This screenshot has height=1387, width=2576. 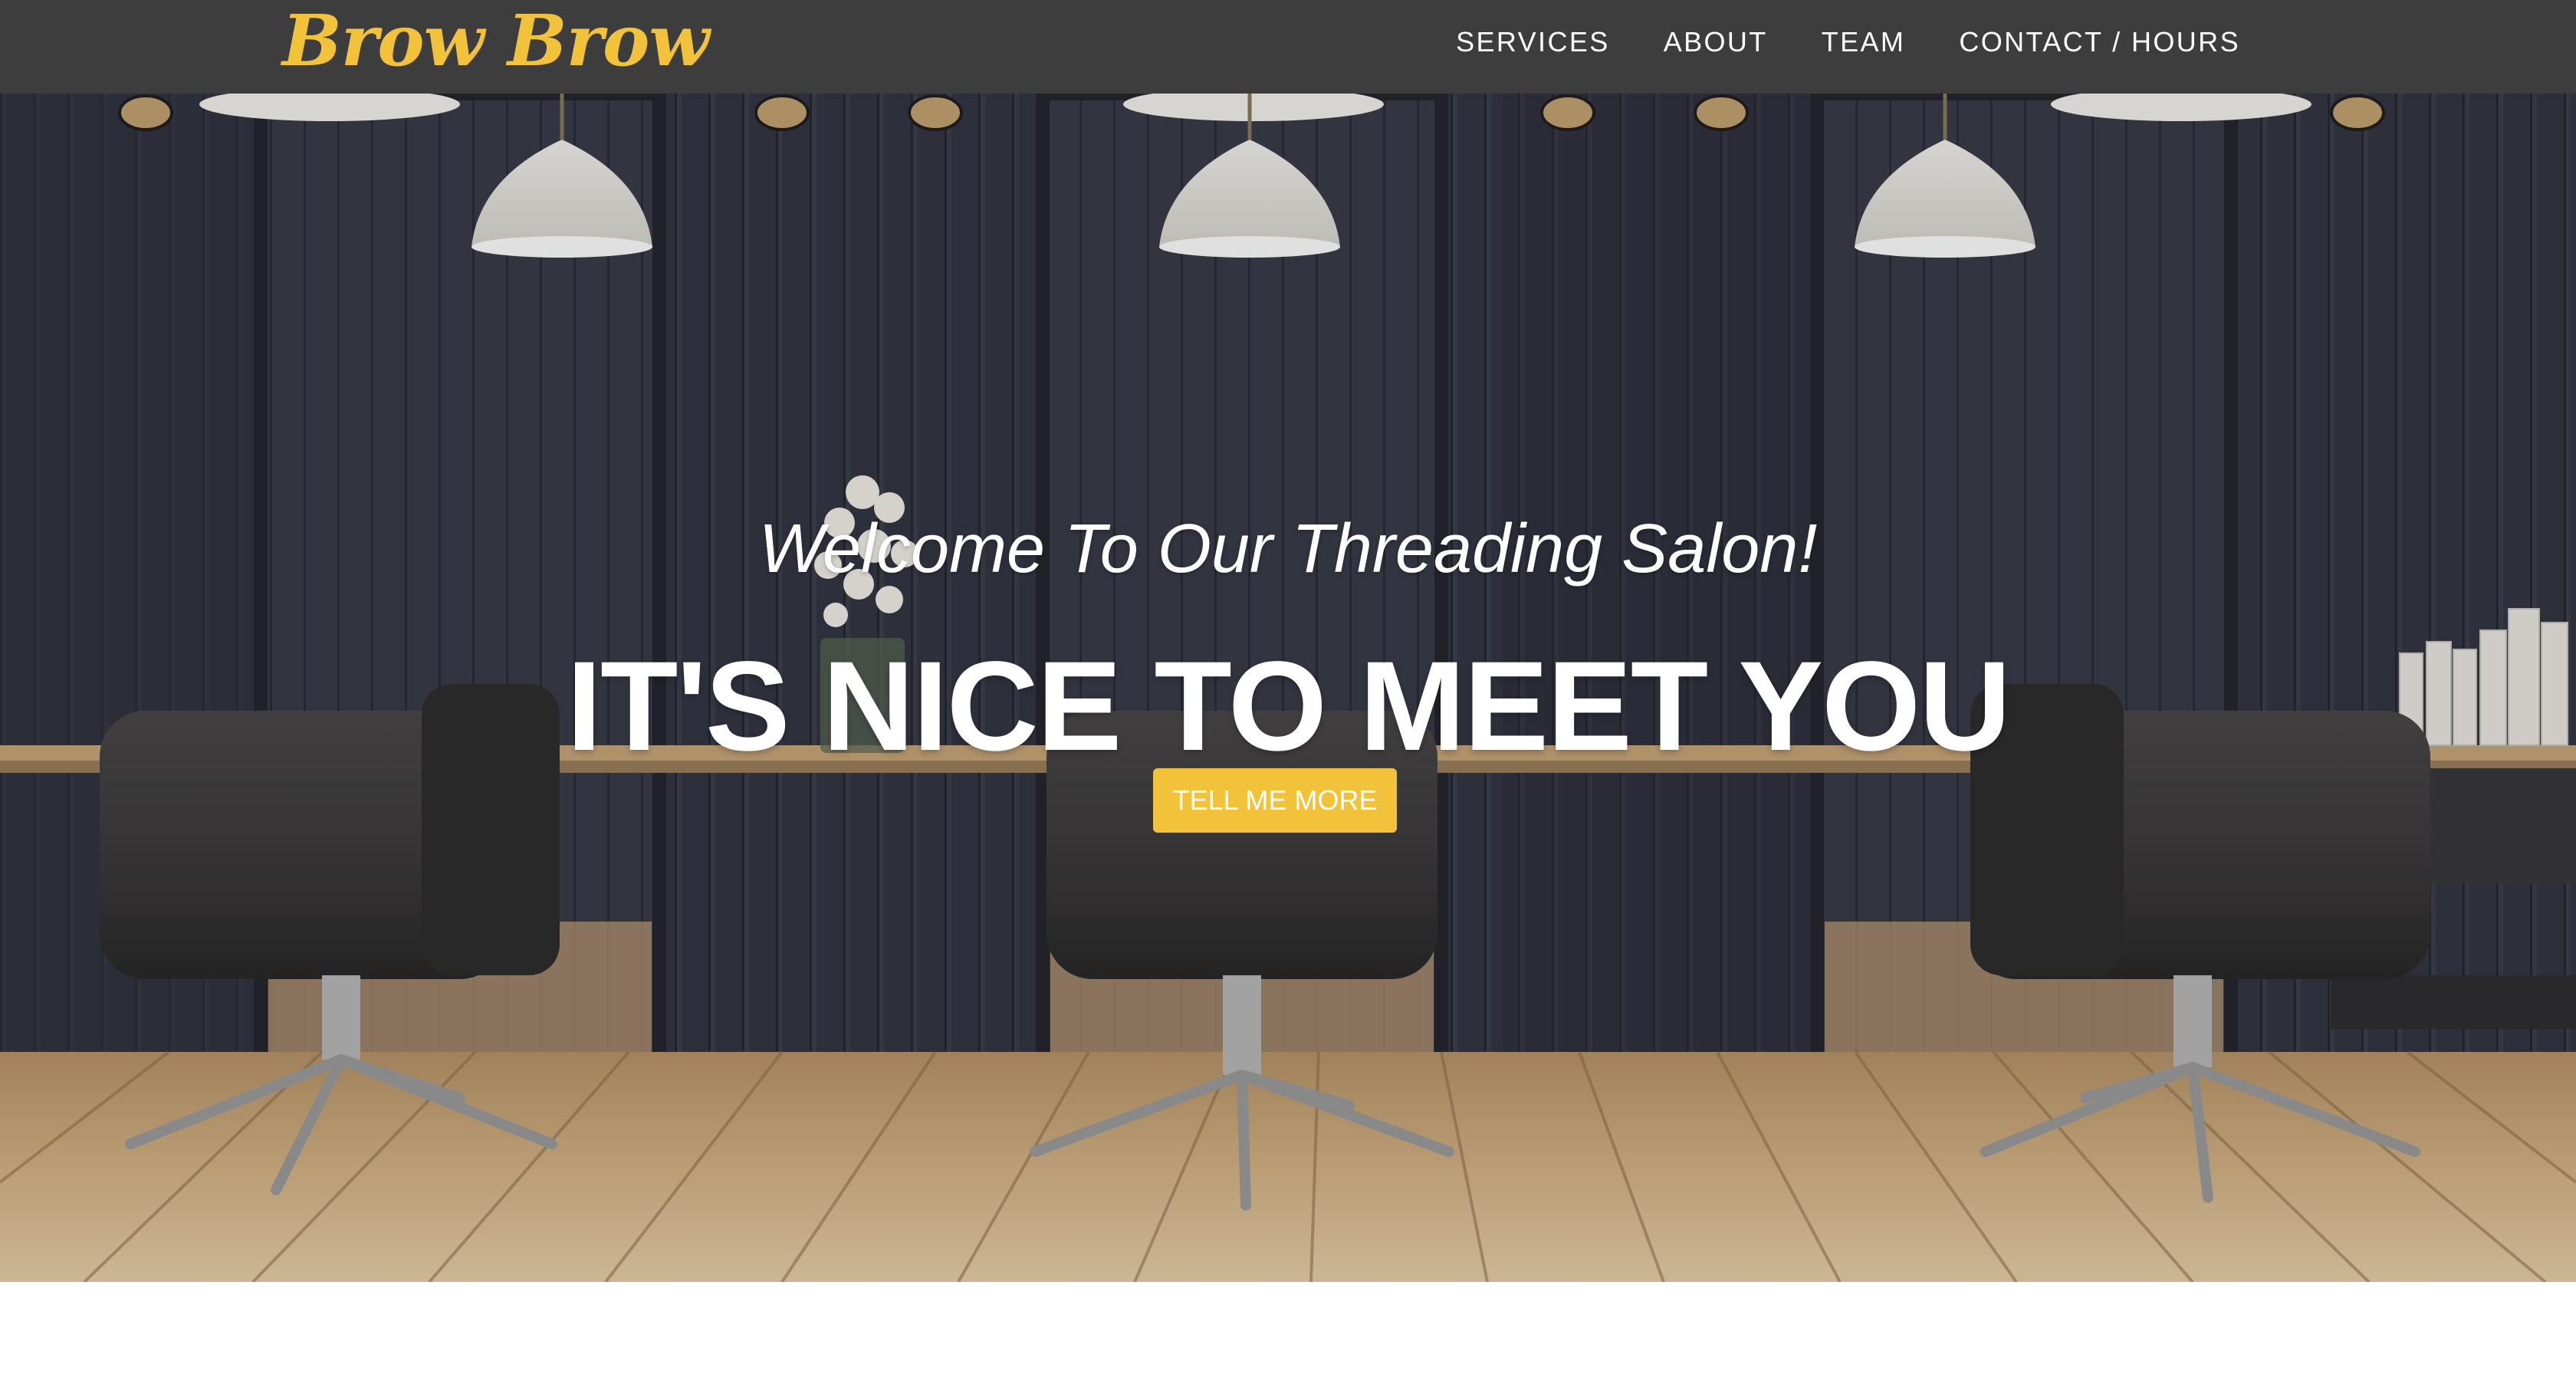 What do you see at coordinates (1533, 42) in the screenshot?
I see `nav-link-services: SERVICES` at bounding box center [1533, 42].